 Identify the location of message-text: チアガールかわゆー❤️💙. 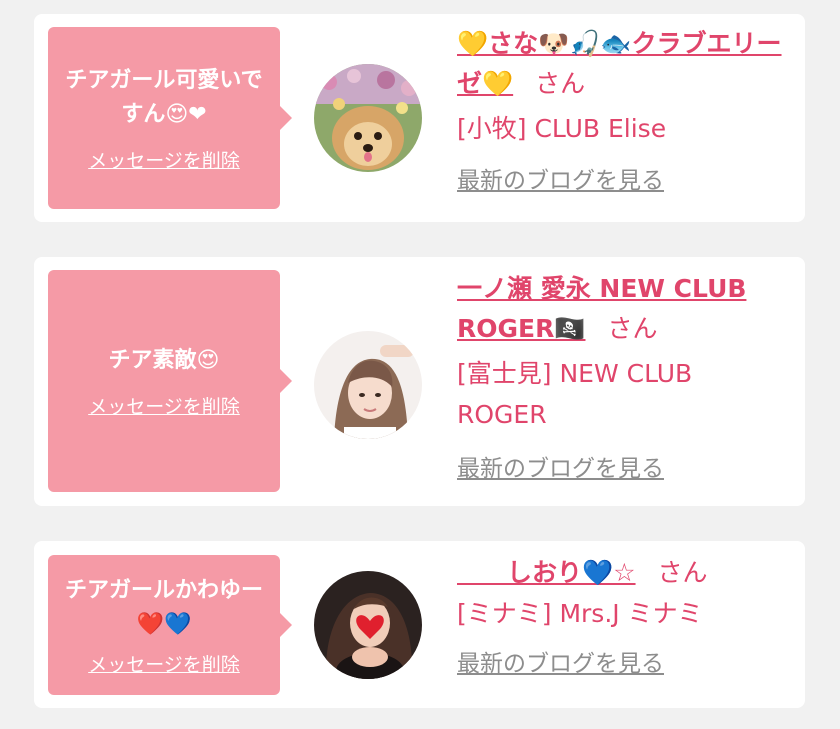
(163, 607).